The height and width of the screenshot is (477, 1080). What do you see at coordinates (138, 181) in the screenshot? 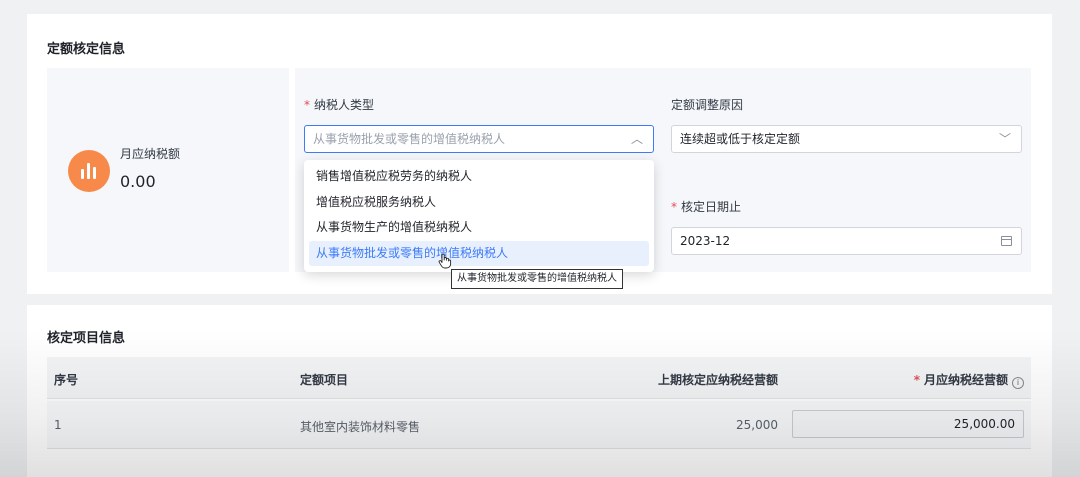
I see `monthly-tax-value: 0.00` at bounding box center [138, 181].